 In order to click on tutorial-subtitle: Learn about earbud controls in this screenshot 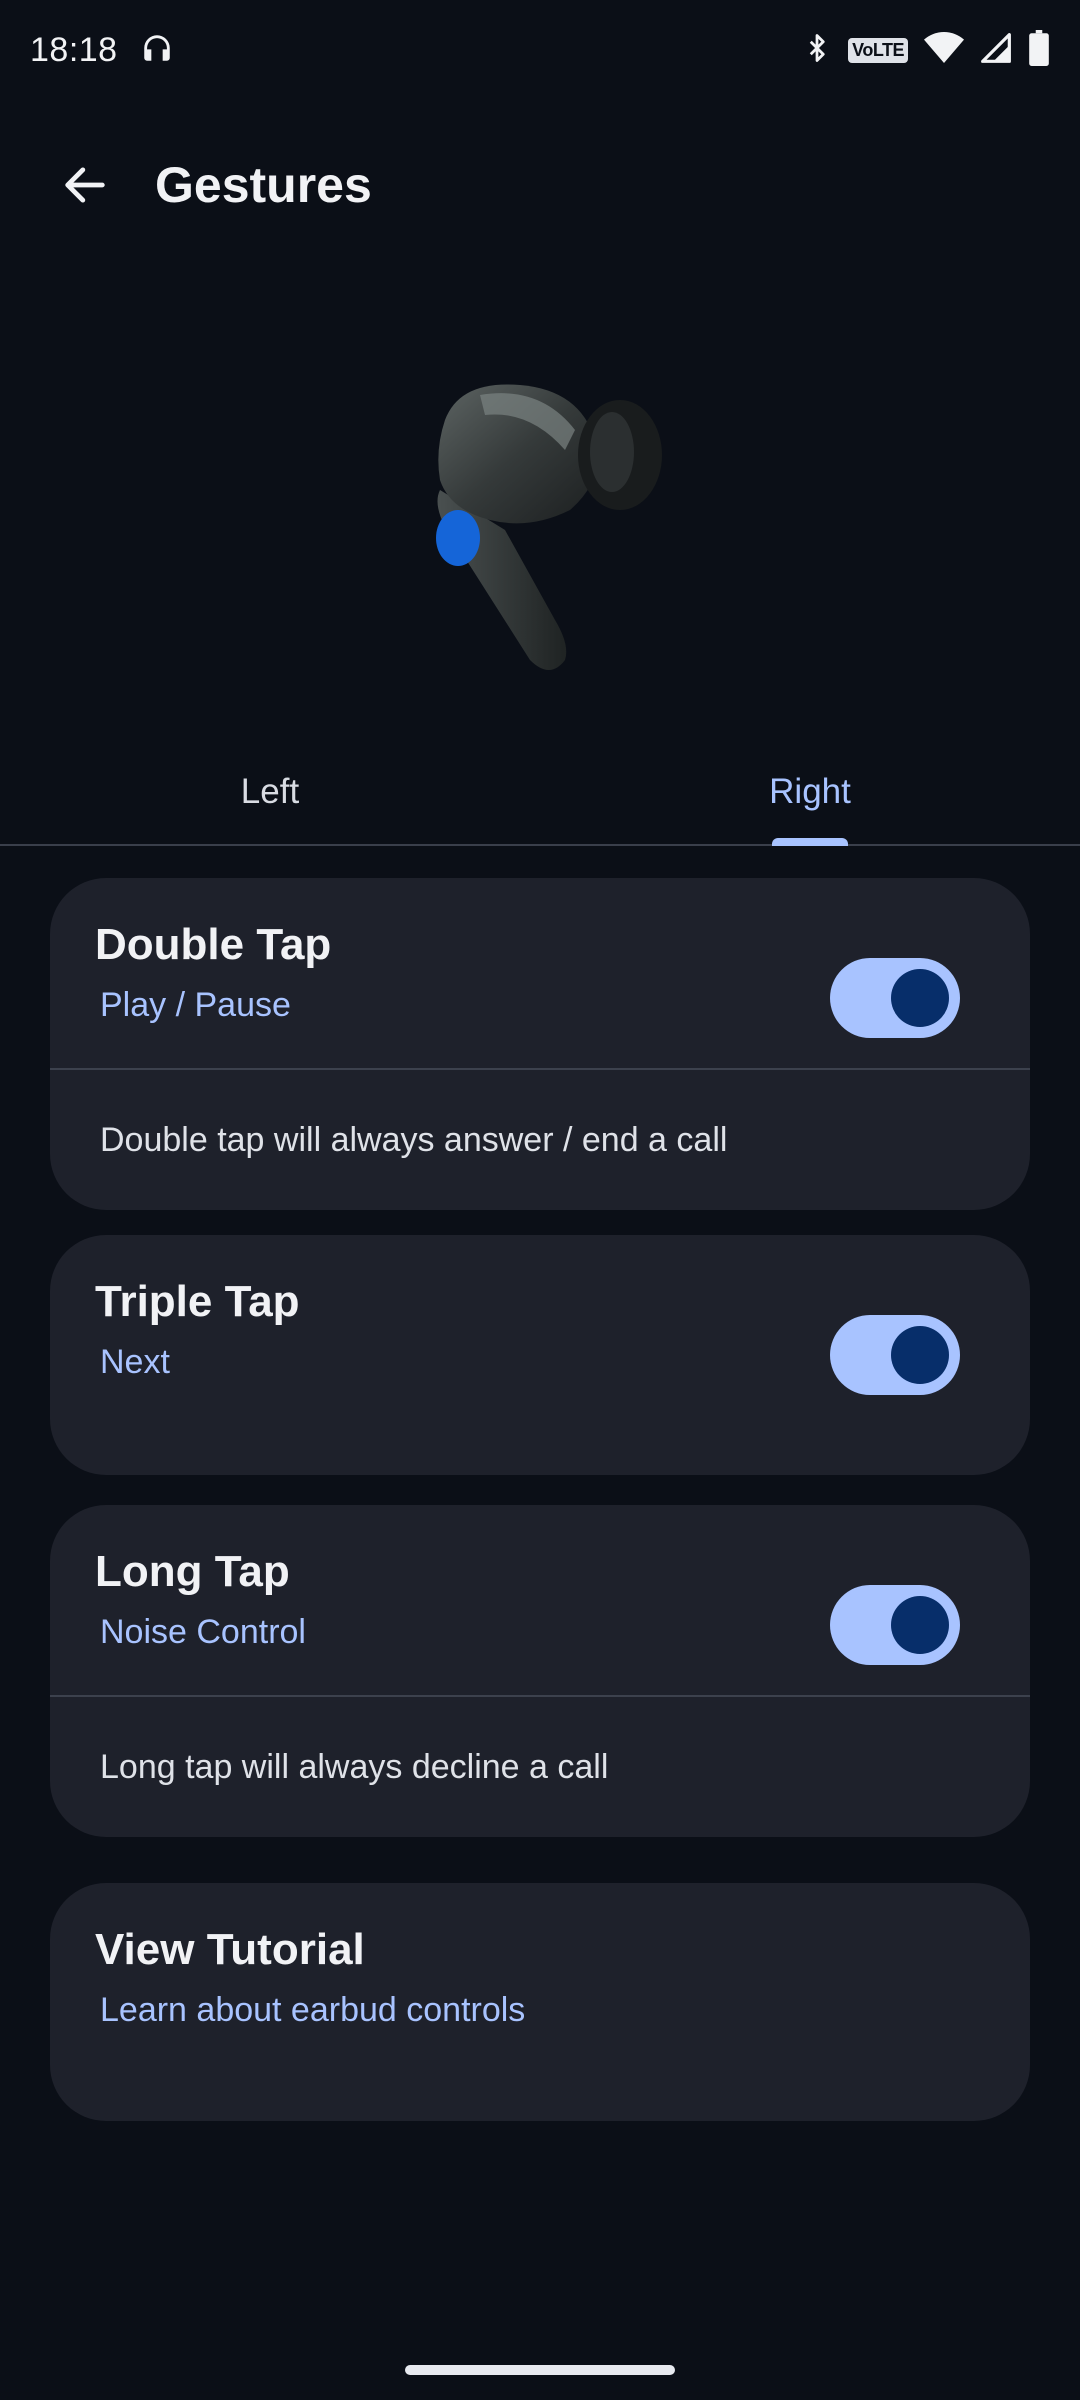, I will do `click(313, 2010)`.